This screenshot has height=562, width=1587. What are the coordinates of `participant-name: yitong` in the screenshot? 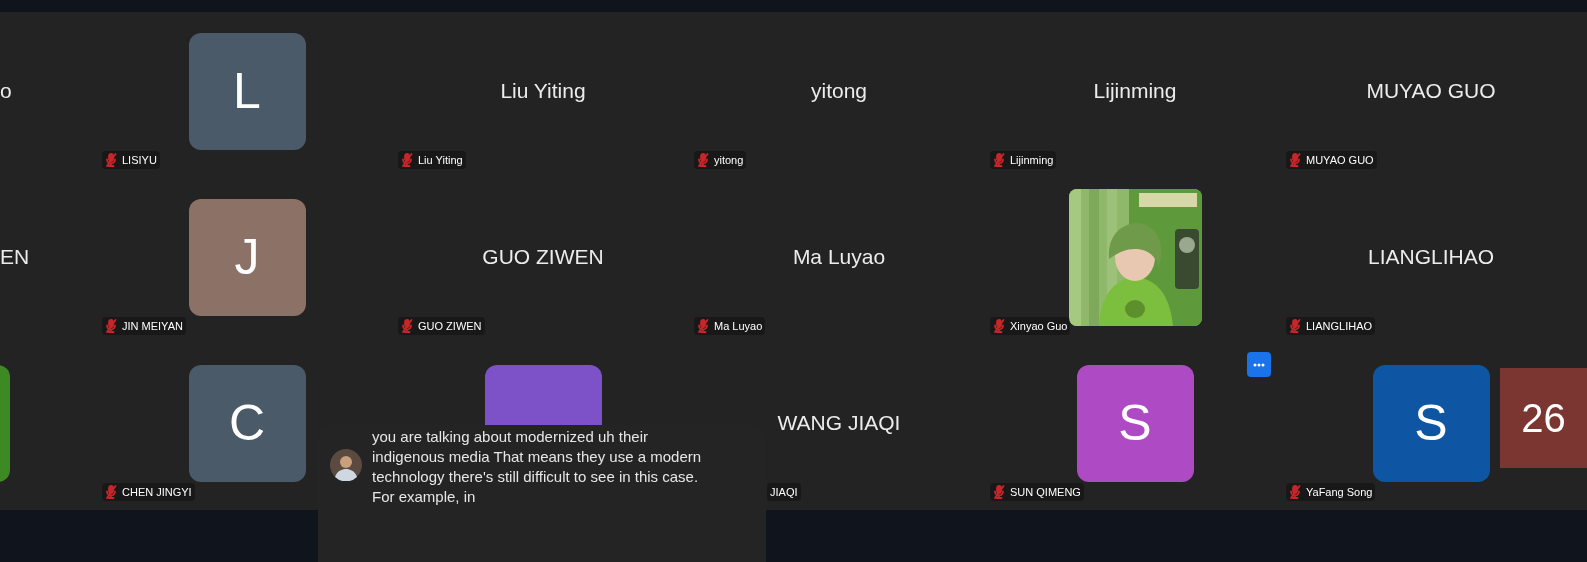 It's located at (838, 91).